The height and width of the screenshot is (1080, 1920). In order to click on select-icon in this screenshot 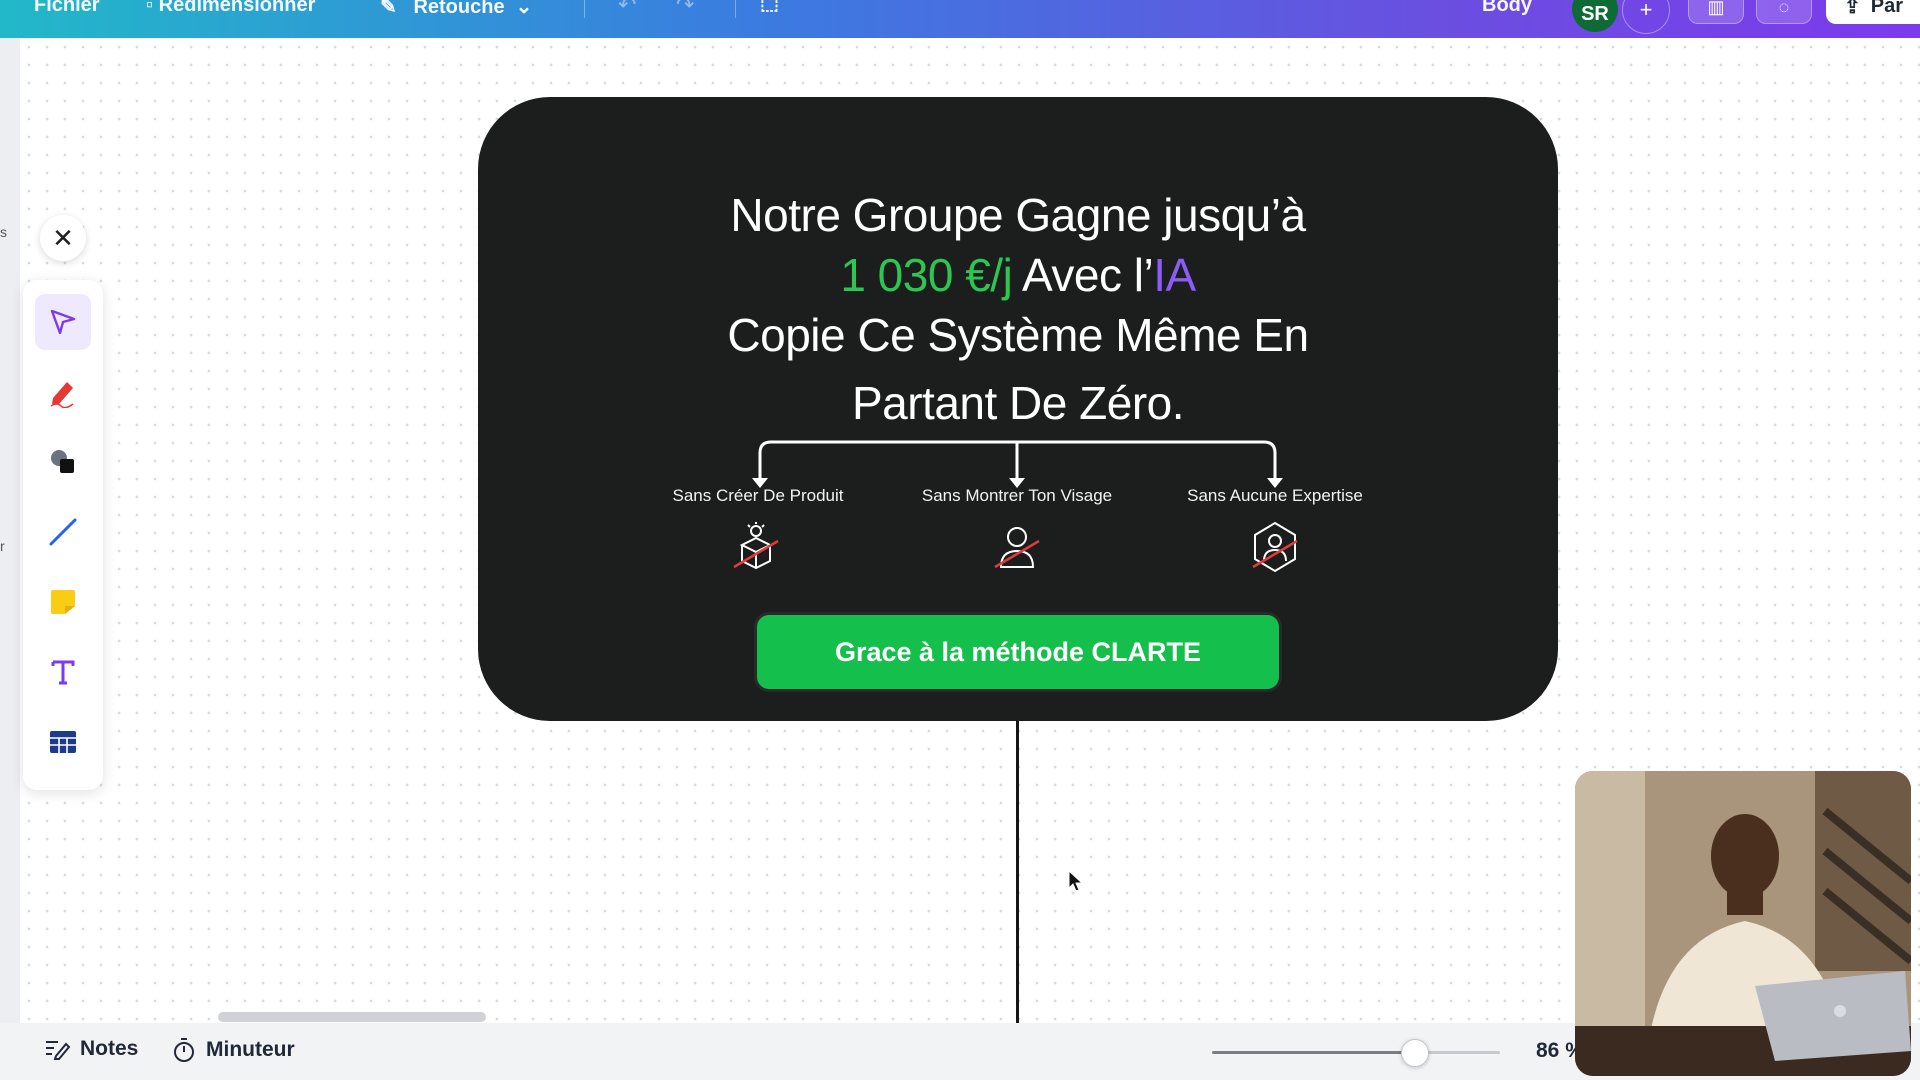, I will do `click(63, 322)`.